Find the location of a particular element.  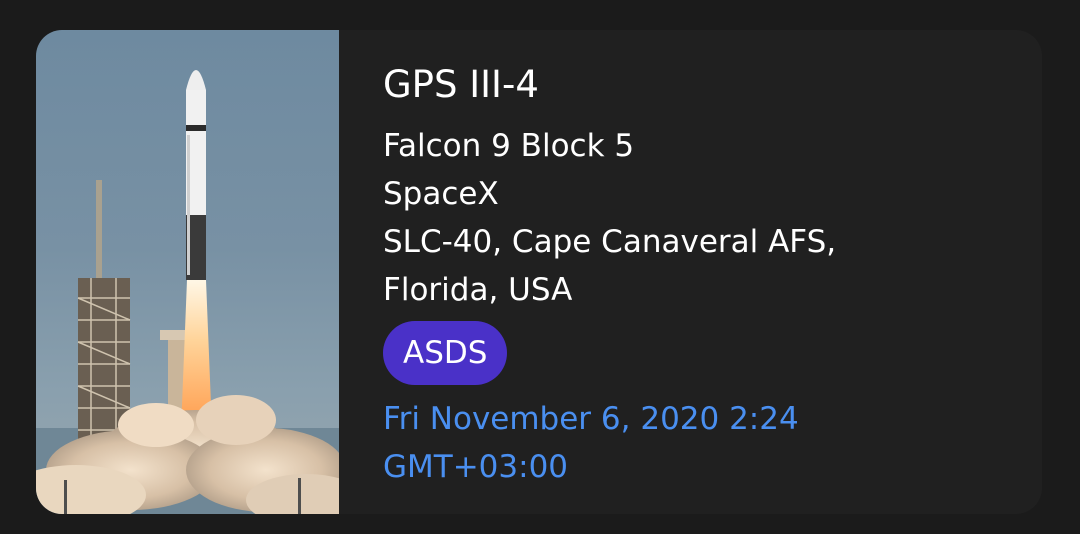

launch-date: Fri November 6, 2020 2:24 GMT+03:00 is located at coordinates (702, 443).